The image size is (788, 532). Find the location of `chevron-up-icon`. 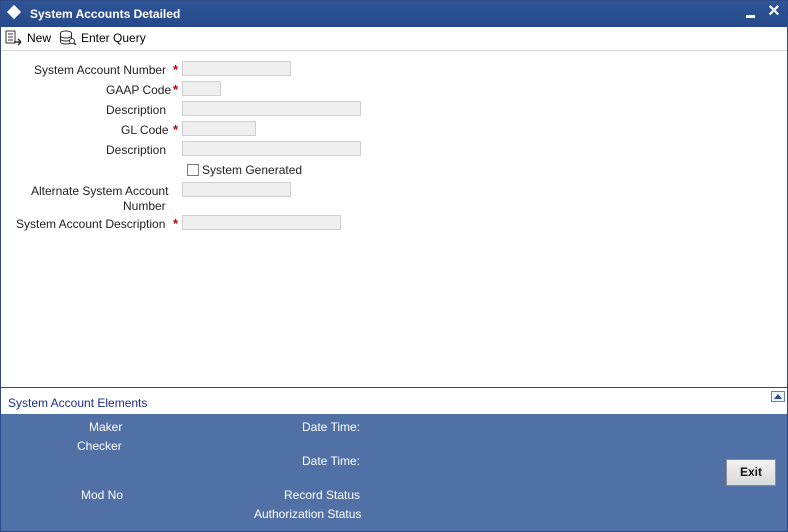

chevron-up-icon is located at coordinates (778, 396).